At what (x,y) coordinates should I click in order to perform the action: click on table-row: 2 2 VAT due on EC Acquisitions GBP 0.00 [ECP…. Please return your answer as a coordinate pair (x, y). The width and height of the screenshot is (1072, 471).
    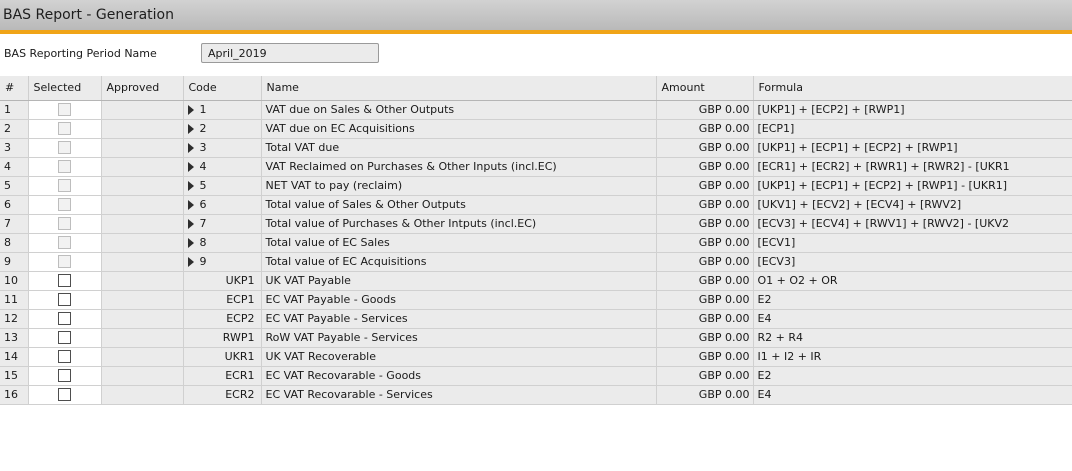
    Looking at the image, I should click on (536, 129).